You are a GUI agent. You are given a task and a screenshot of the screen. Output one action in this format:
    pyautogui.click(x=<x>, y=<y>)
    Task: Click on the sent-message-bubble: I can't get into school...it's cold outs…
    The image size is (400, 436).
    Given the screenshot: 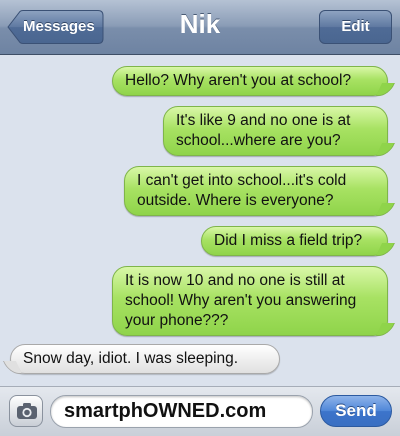 What is the action you would take?
    pyautogui.click(x=256, y=191)
    